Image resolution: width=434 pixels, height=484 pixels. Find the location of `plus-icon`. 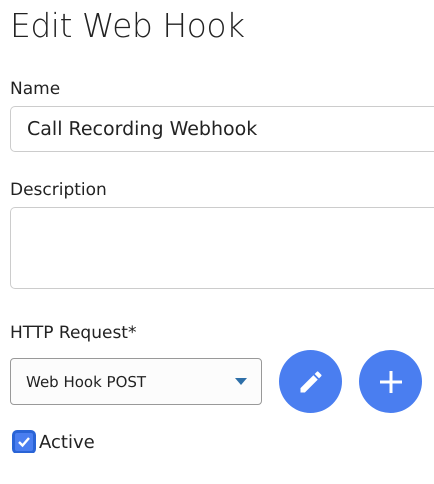

plus-icon is located at coordinates (390, 382).